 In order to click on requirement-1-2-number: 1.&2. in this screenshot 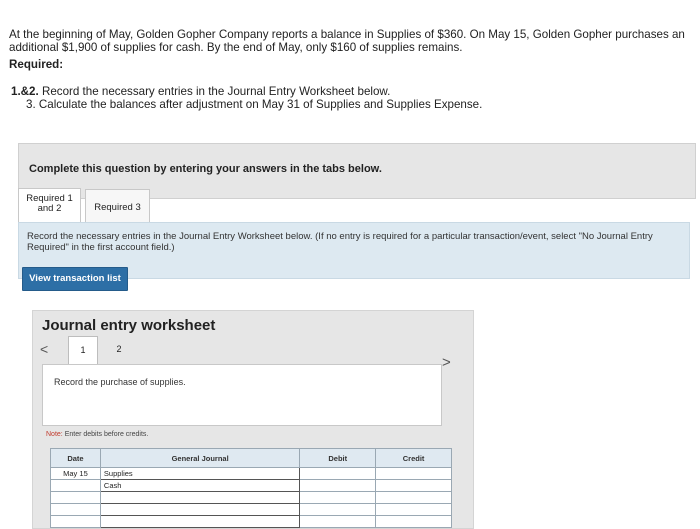, I will do `click(25, 91)`.